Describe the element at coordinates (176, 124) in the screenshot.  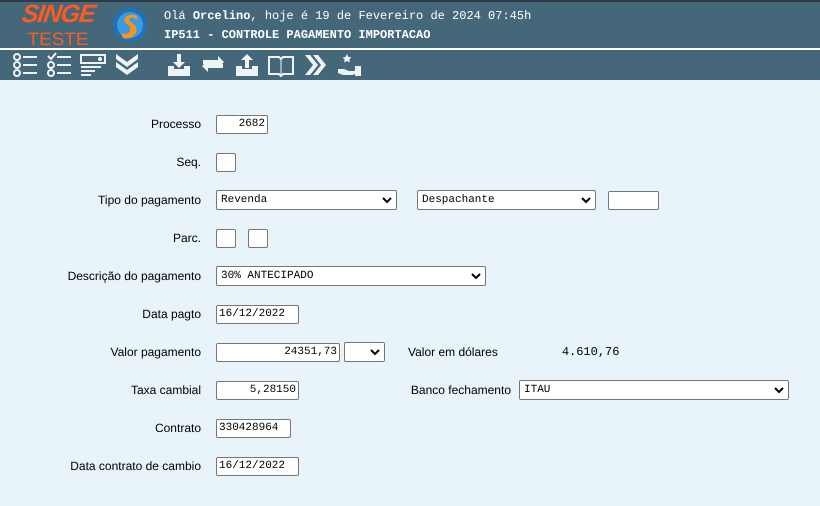
I see `field-label: Processo` at that location.